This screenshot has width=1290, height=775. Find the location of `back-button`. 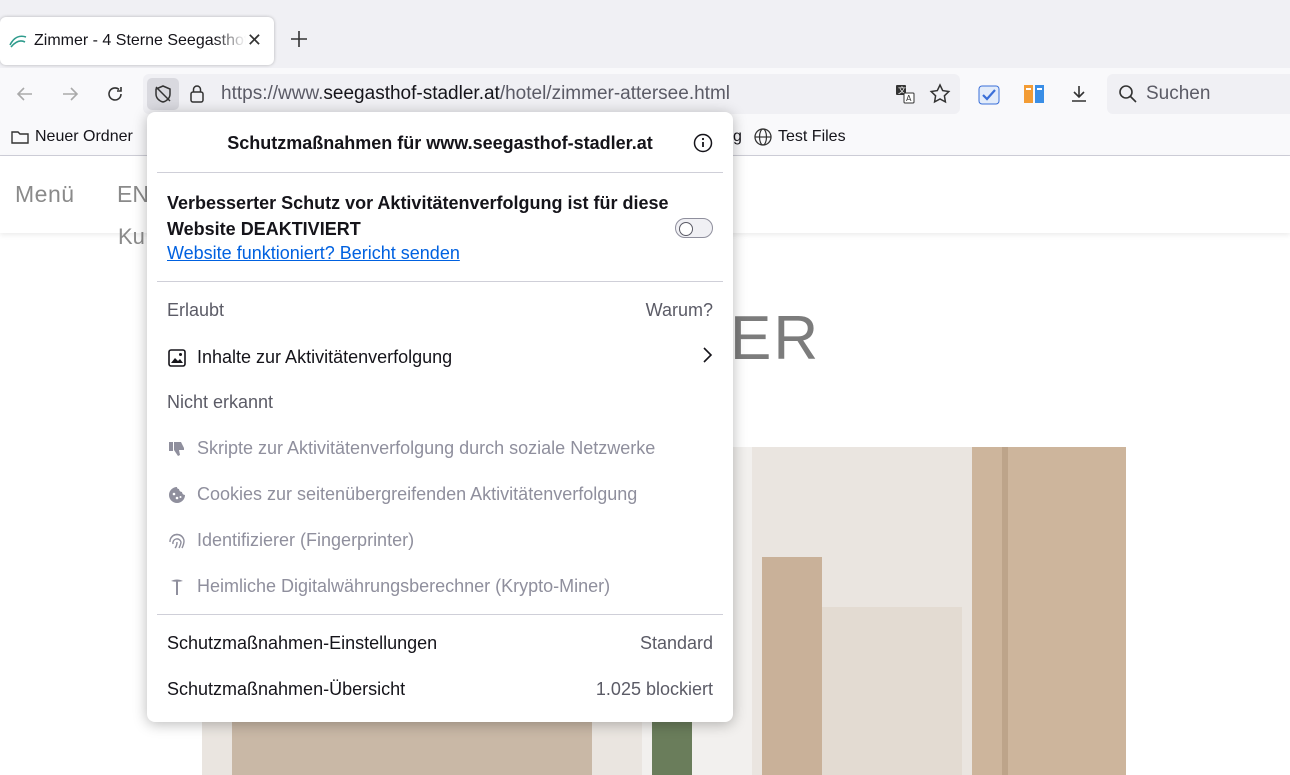

back-button is located at coordinates (25, 94).